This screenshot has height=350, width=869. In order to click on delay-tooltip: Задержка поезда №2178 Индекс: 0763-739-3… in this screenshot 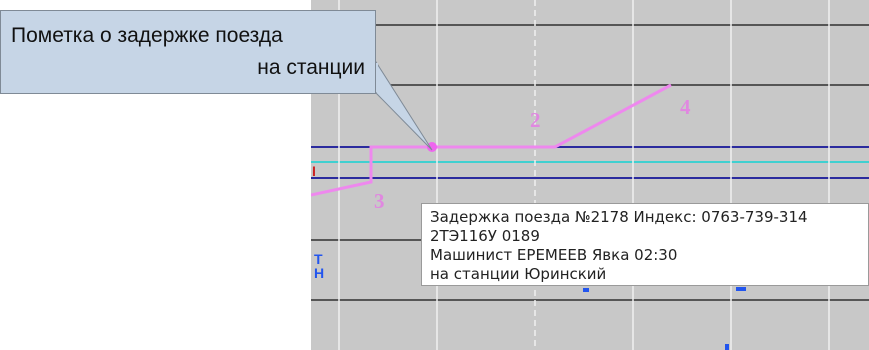, I will do `click(645, 244)`.